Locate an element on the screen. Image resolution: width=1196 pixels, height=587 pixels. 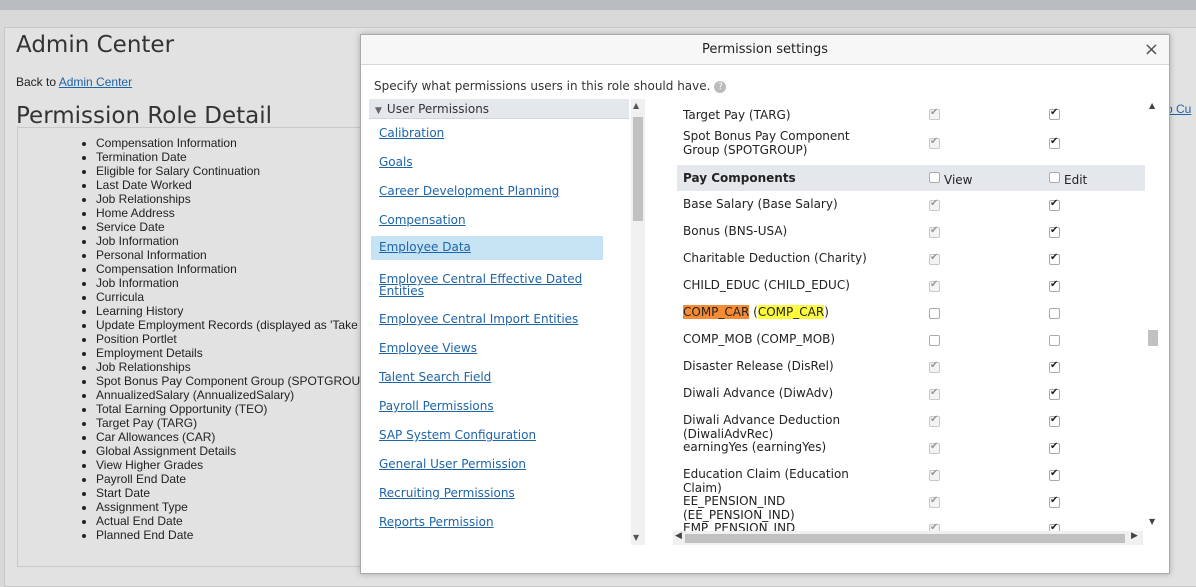
view-all-checkbox is located at coordinates (934, 177).